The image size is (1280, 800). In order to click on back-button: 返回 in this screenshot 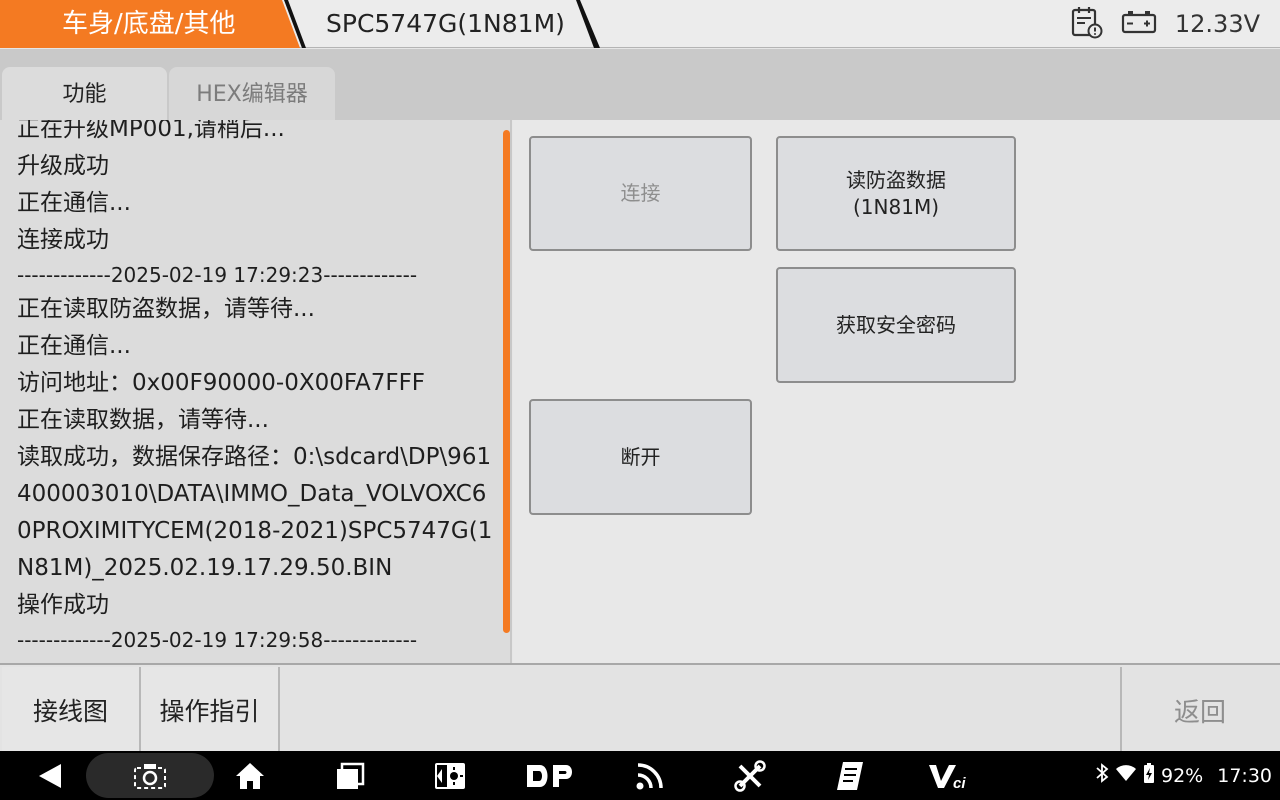, I will do `click(1199, 710)`.